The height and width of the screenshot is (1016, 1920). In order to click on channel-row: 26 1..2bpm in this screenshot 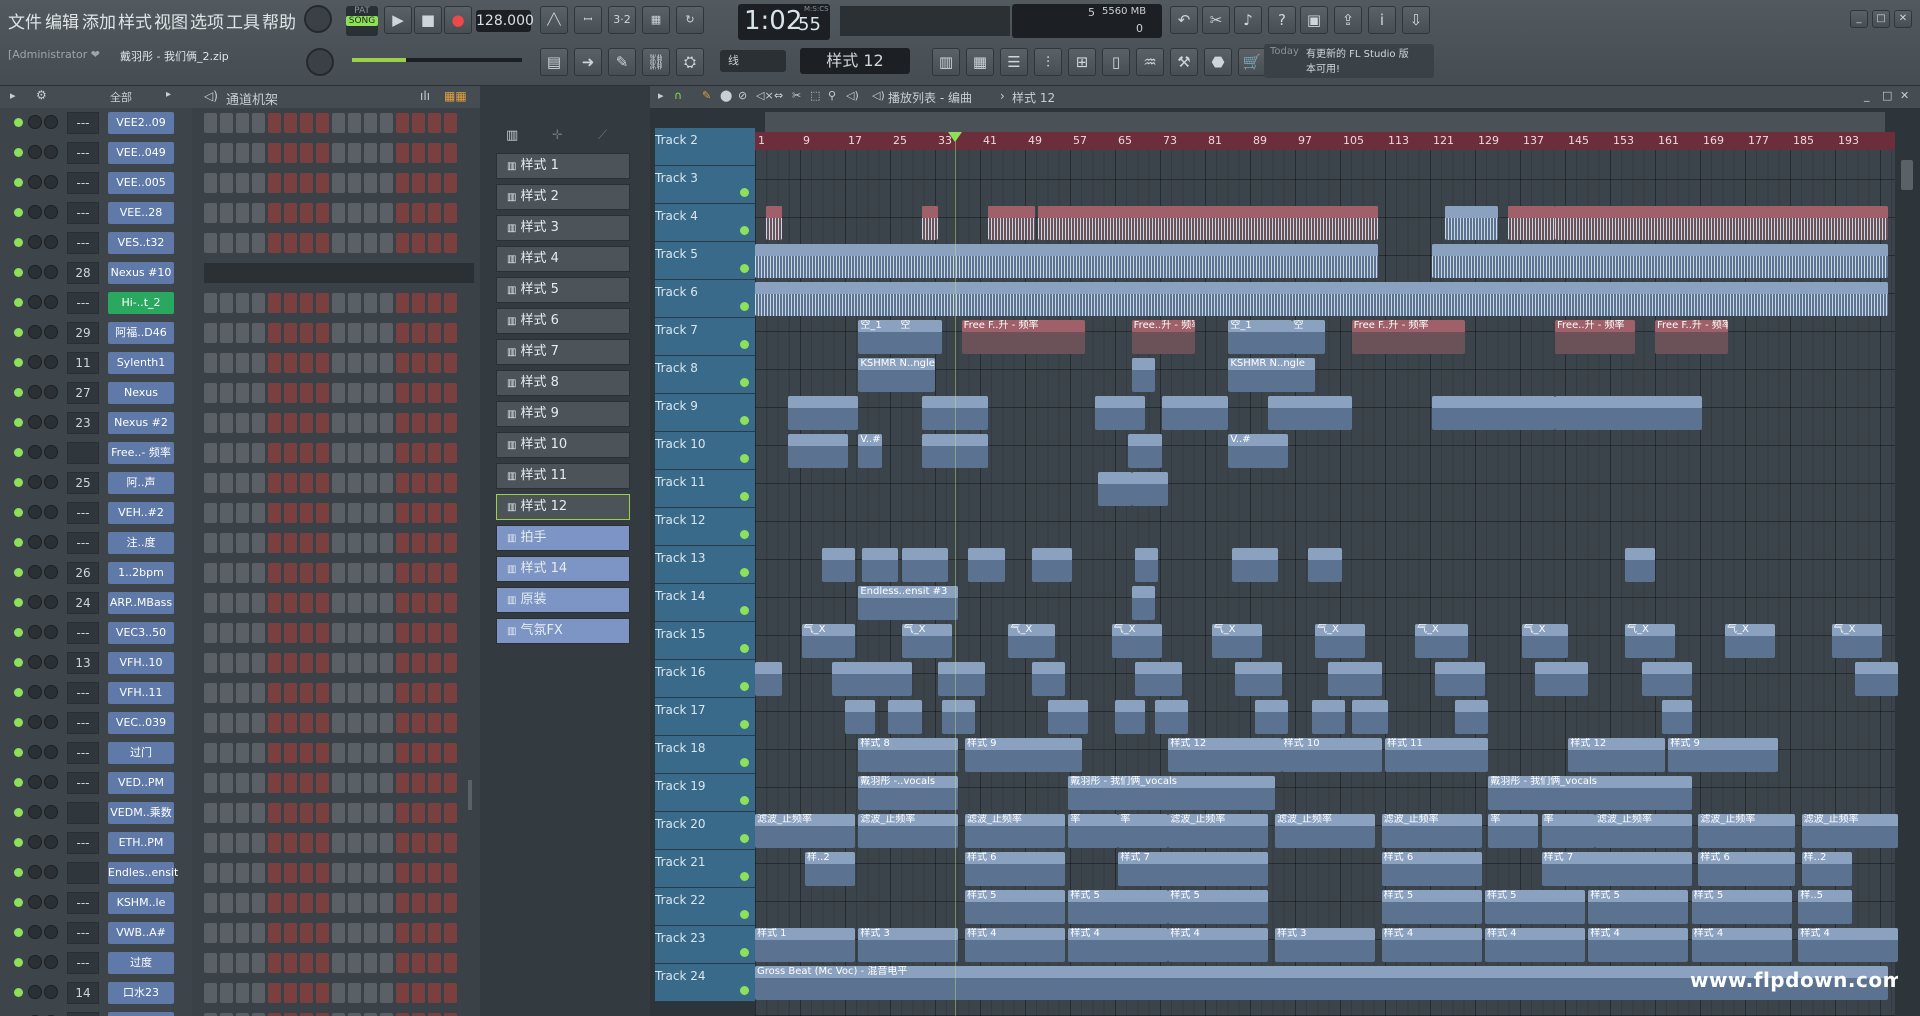, I will do `click(240, 573)`.